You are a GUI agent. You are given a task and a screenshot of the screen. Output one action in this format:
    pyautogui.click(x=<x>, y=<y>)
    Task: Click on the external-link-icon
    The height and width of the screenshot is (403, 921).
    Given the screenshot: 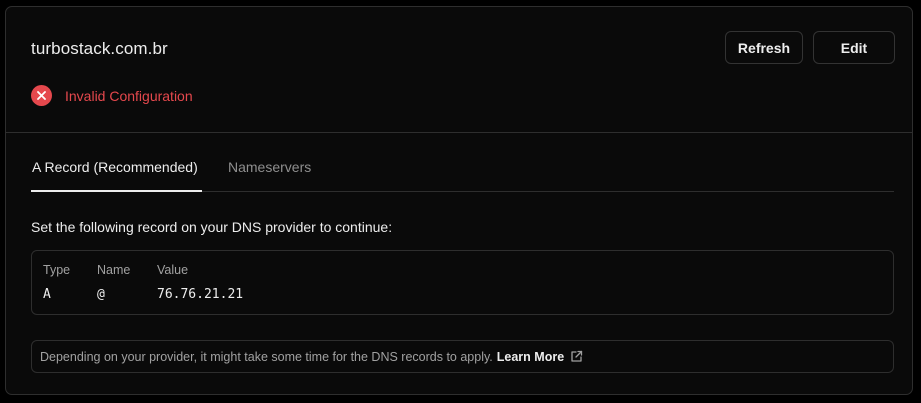 What is the action you would take?
    pyautogui.click(x=576, y=356)
    